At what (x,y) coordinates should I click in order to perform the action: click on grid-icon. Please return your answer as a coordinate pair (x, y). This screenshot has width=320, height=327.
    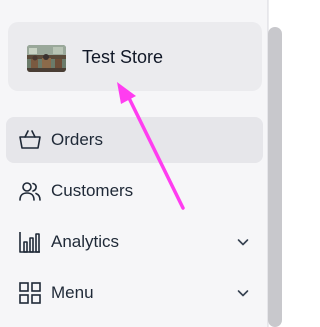
    Looking at the image, I should click on (30, 293).